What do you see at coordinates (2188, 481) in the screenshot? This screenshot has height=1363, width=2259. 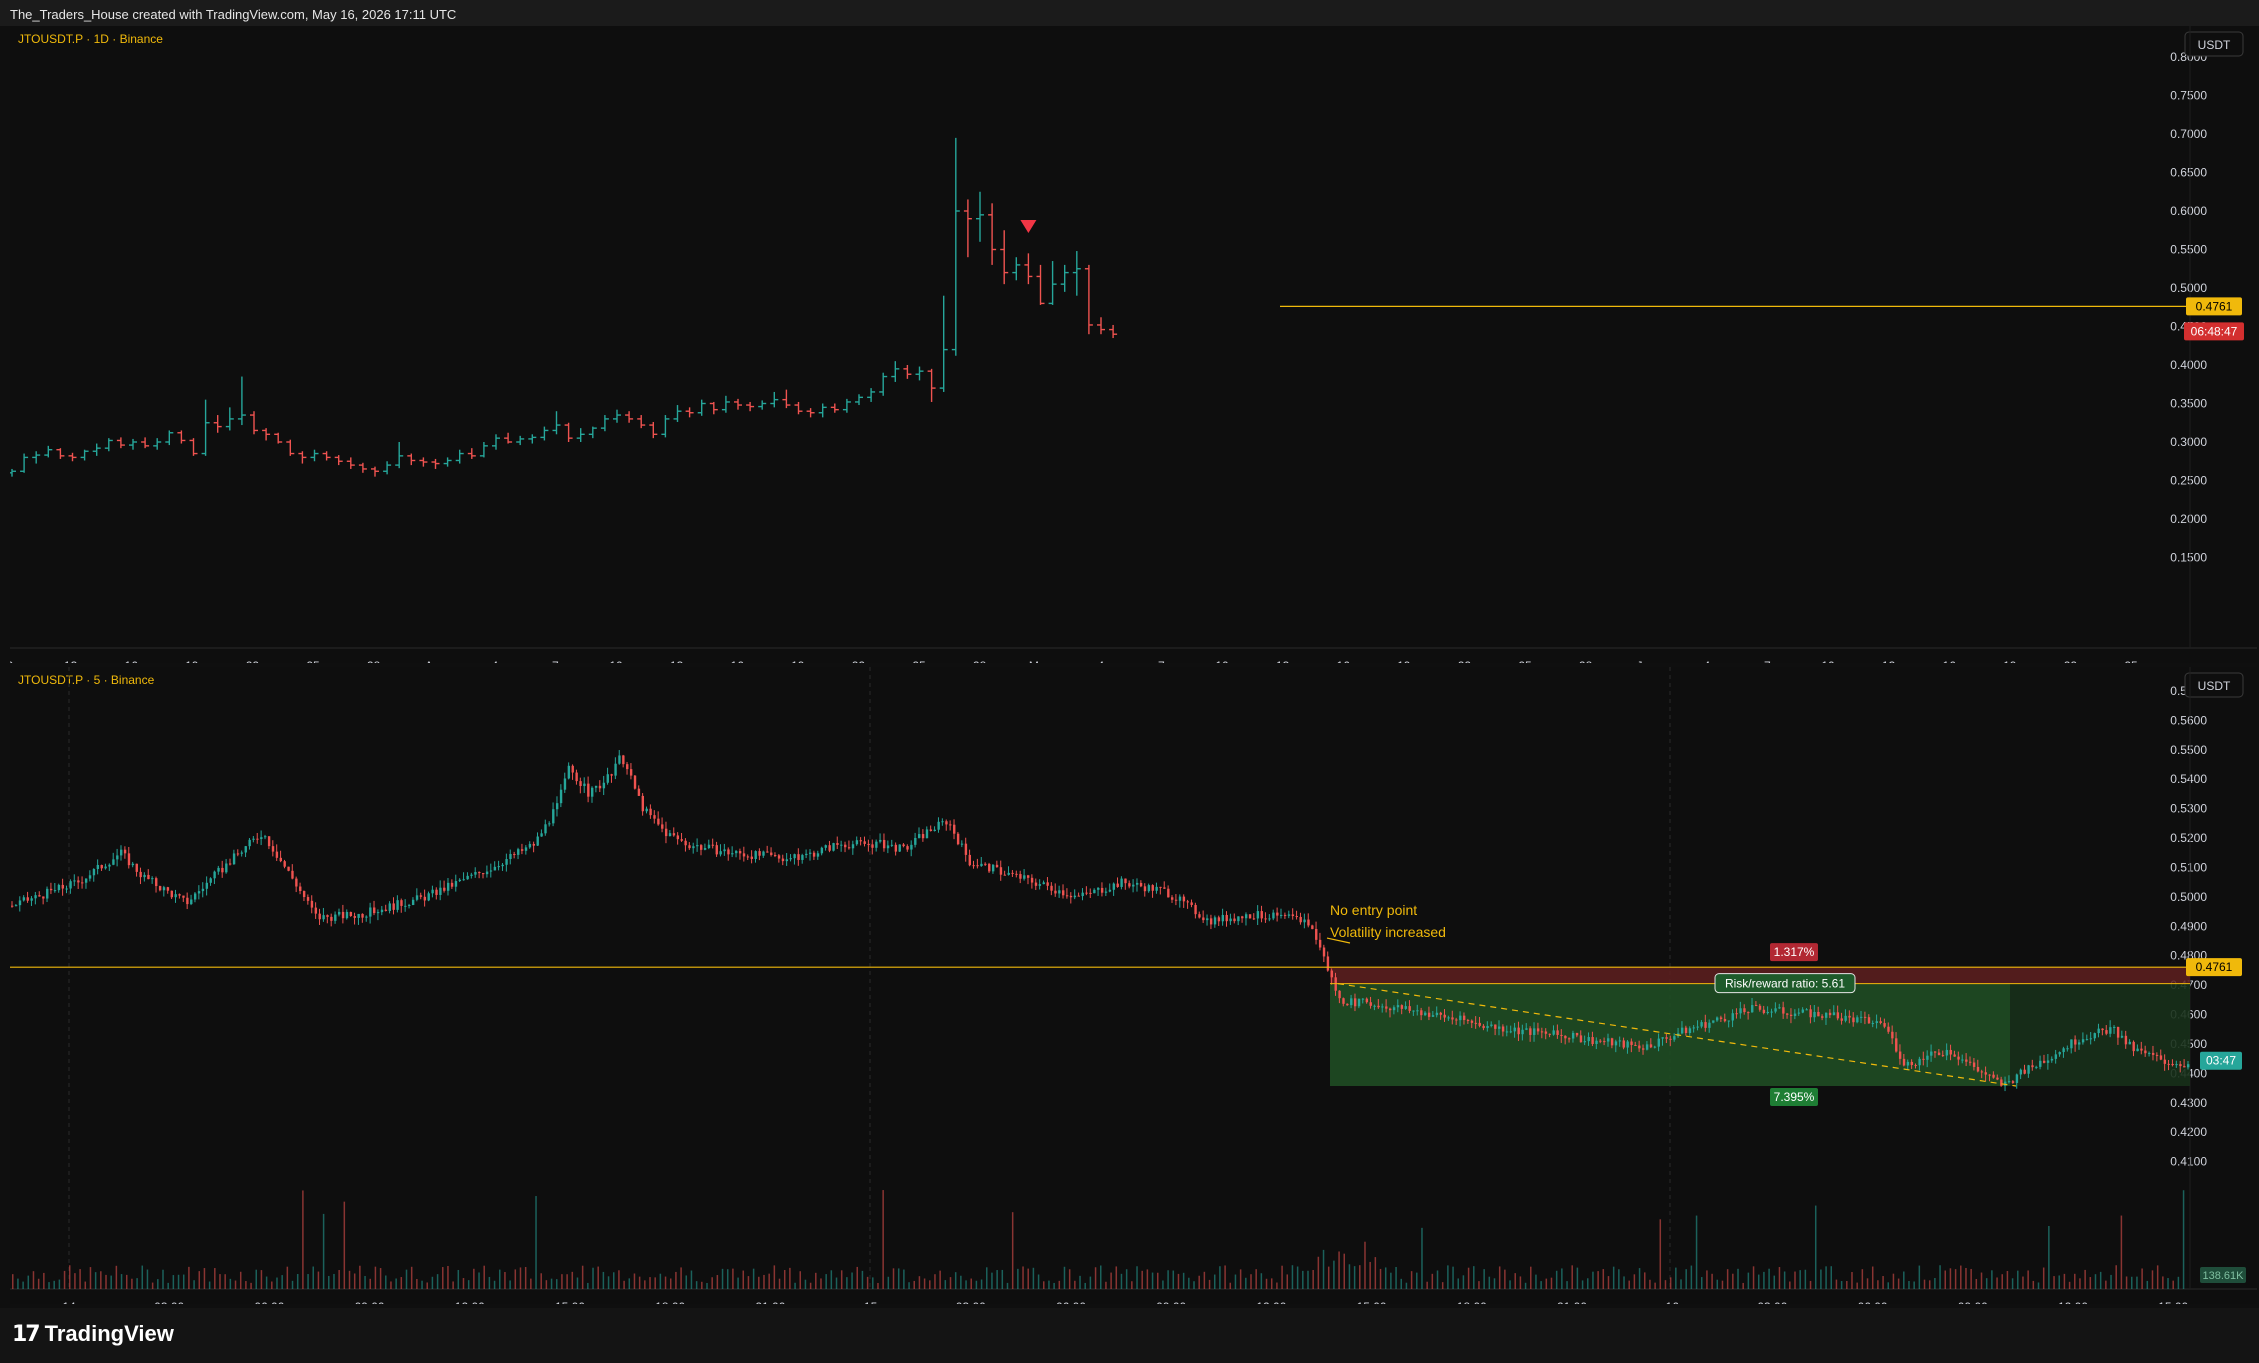 I see `y-tick-label: 0.2500` at bounding box center [2188, 481].